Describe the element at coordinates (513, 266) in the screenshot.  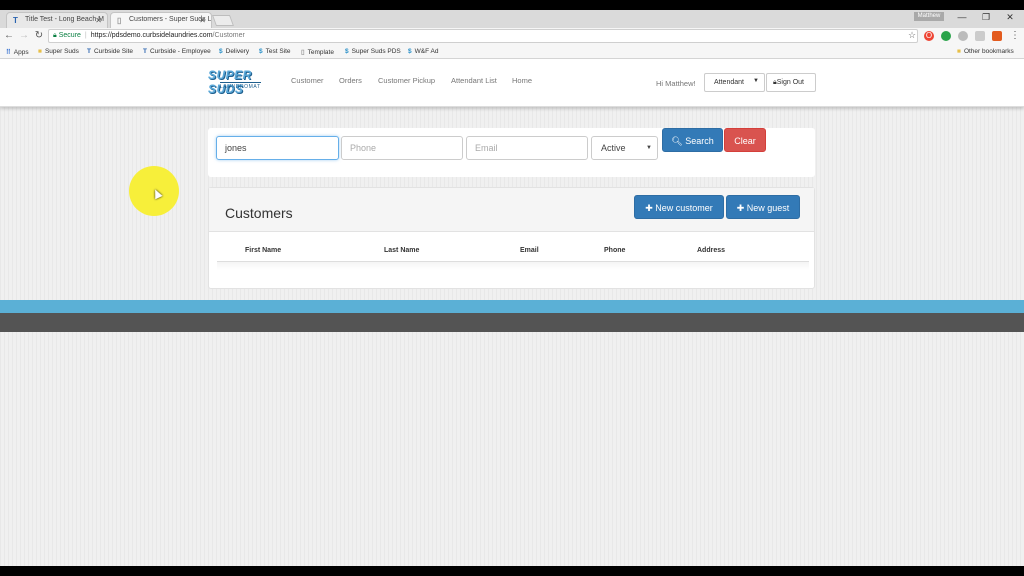
I see `table-empty-row` at that location.